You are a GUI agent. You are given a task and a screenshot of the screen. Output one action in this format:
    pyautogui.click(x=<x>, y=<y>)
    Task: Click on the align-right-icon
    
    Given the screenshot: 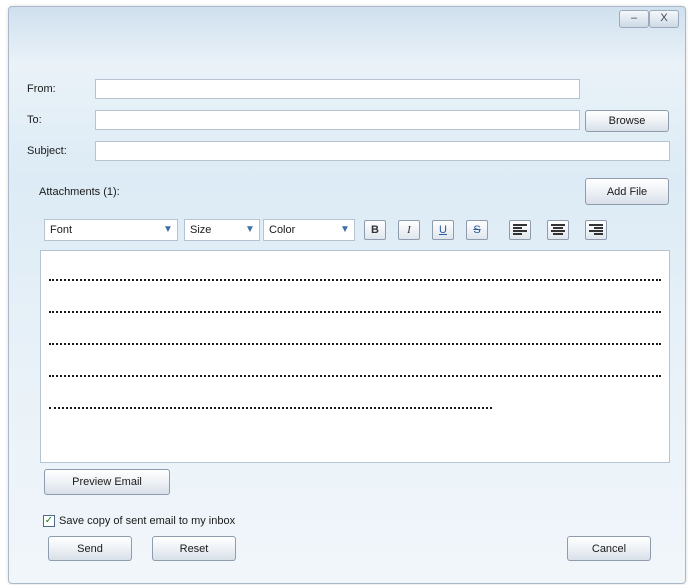 What is the action you would take?
    pyautogui.click(x=596, y=229)
    